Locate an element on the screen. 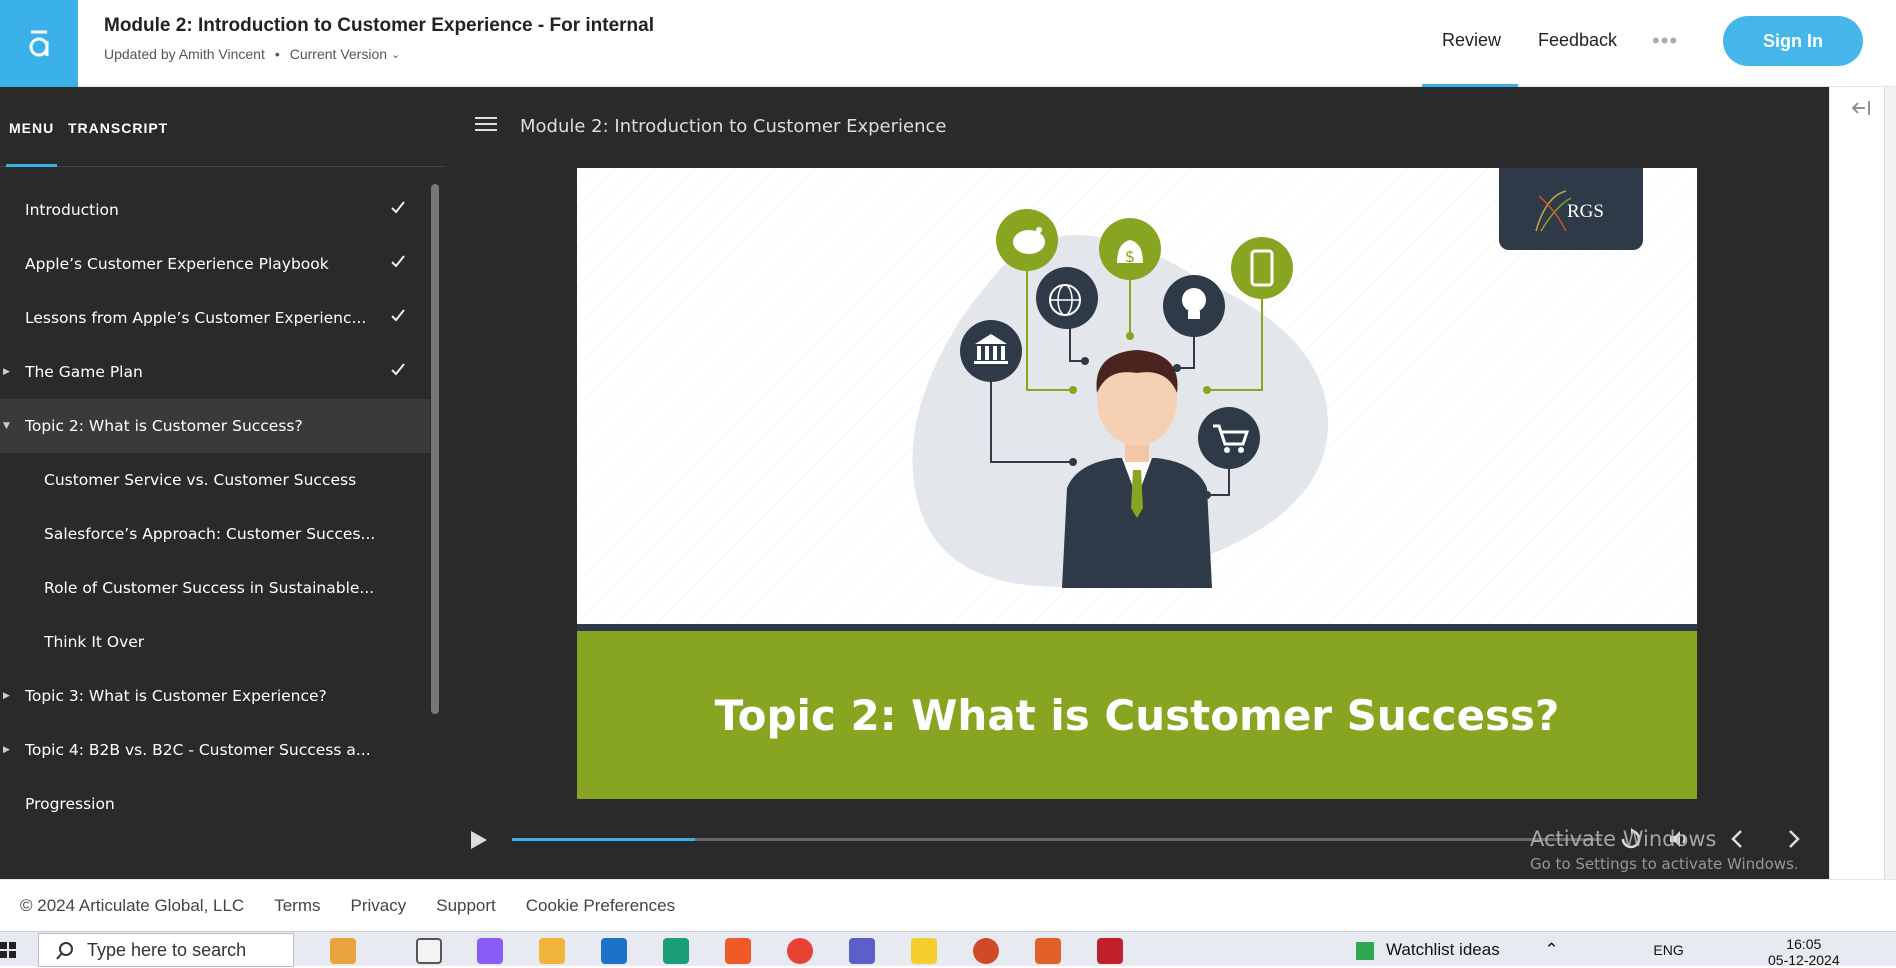 This screenshot has height=968, width=1896. menu-item-label: Progression is located at coordinates (70, 804).